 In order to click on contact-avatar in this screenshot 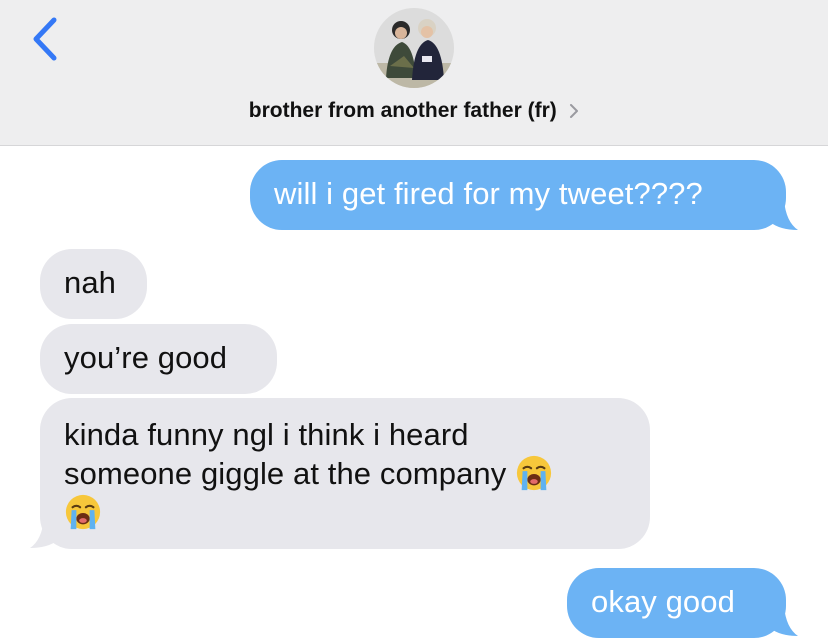, I will do `click(414, 48)`.